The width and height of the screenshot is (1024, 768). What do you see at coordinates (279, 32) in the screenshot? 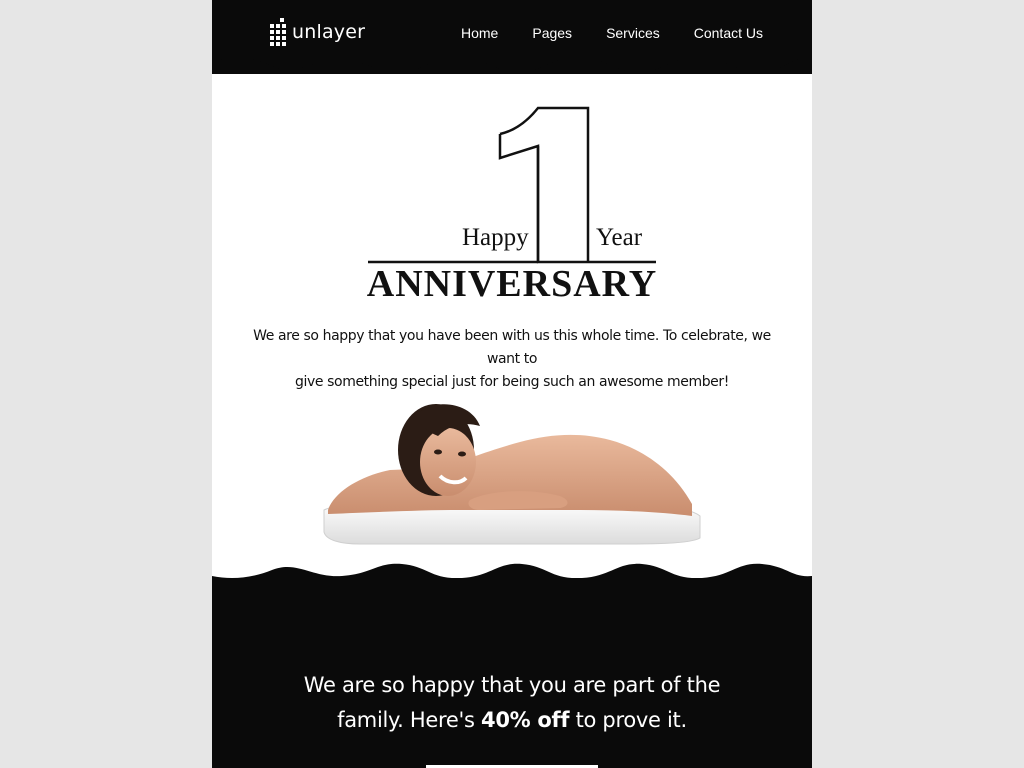
I see `logo-icon` at bounding box center [279, 32].